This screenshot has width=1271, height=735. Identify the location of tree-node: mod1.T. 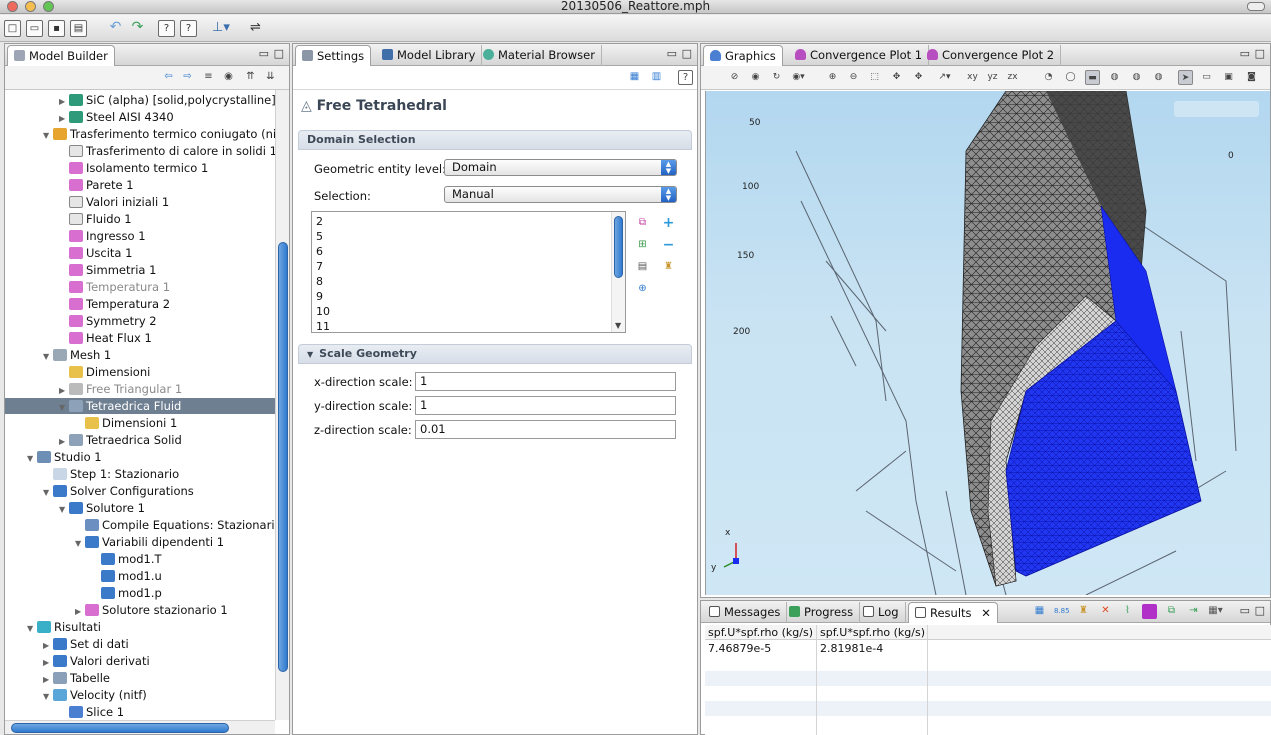
(126, 559).